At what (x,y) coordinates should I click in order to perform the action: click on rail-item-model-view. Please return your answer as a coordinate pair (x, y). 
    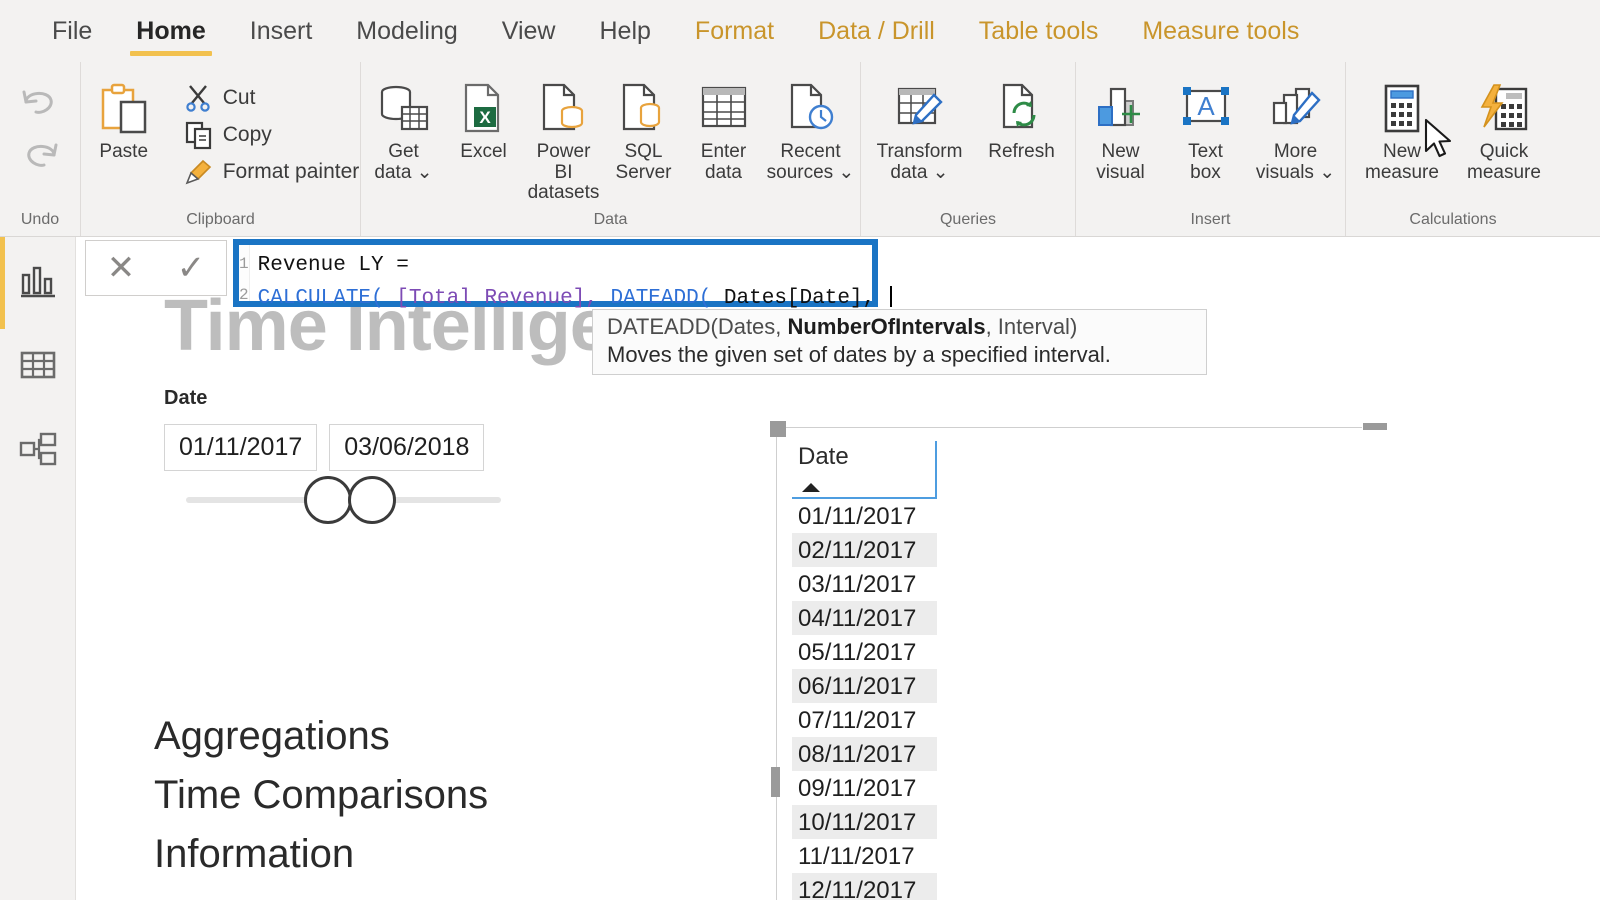
    Looking at the image, I should click on (38, 449).